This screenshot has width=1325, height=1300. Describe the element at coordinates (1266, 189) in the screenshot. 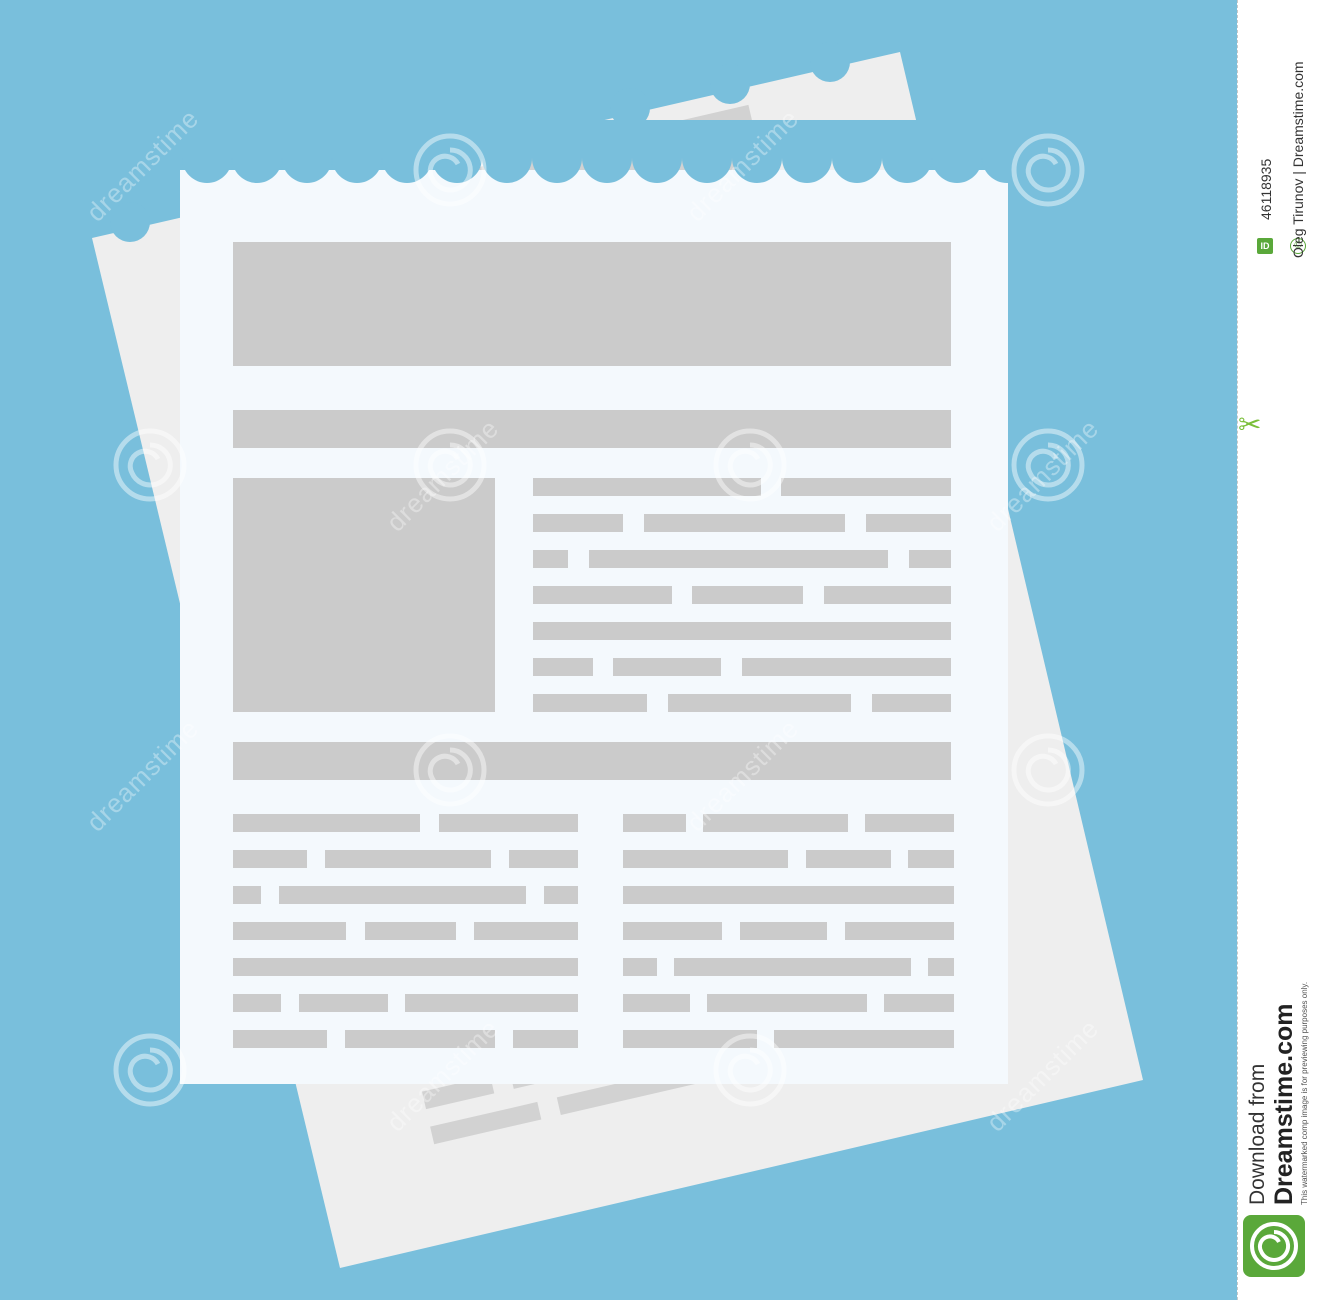

I see `image-id: 46118935` at that location.